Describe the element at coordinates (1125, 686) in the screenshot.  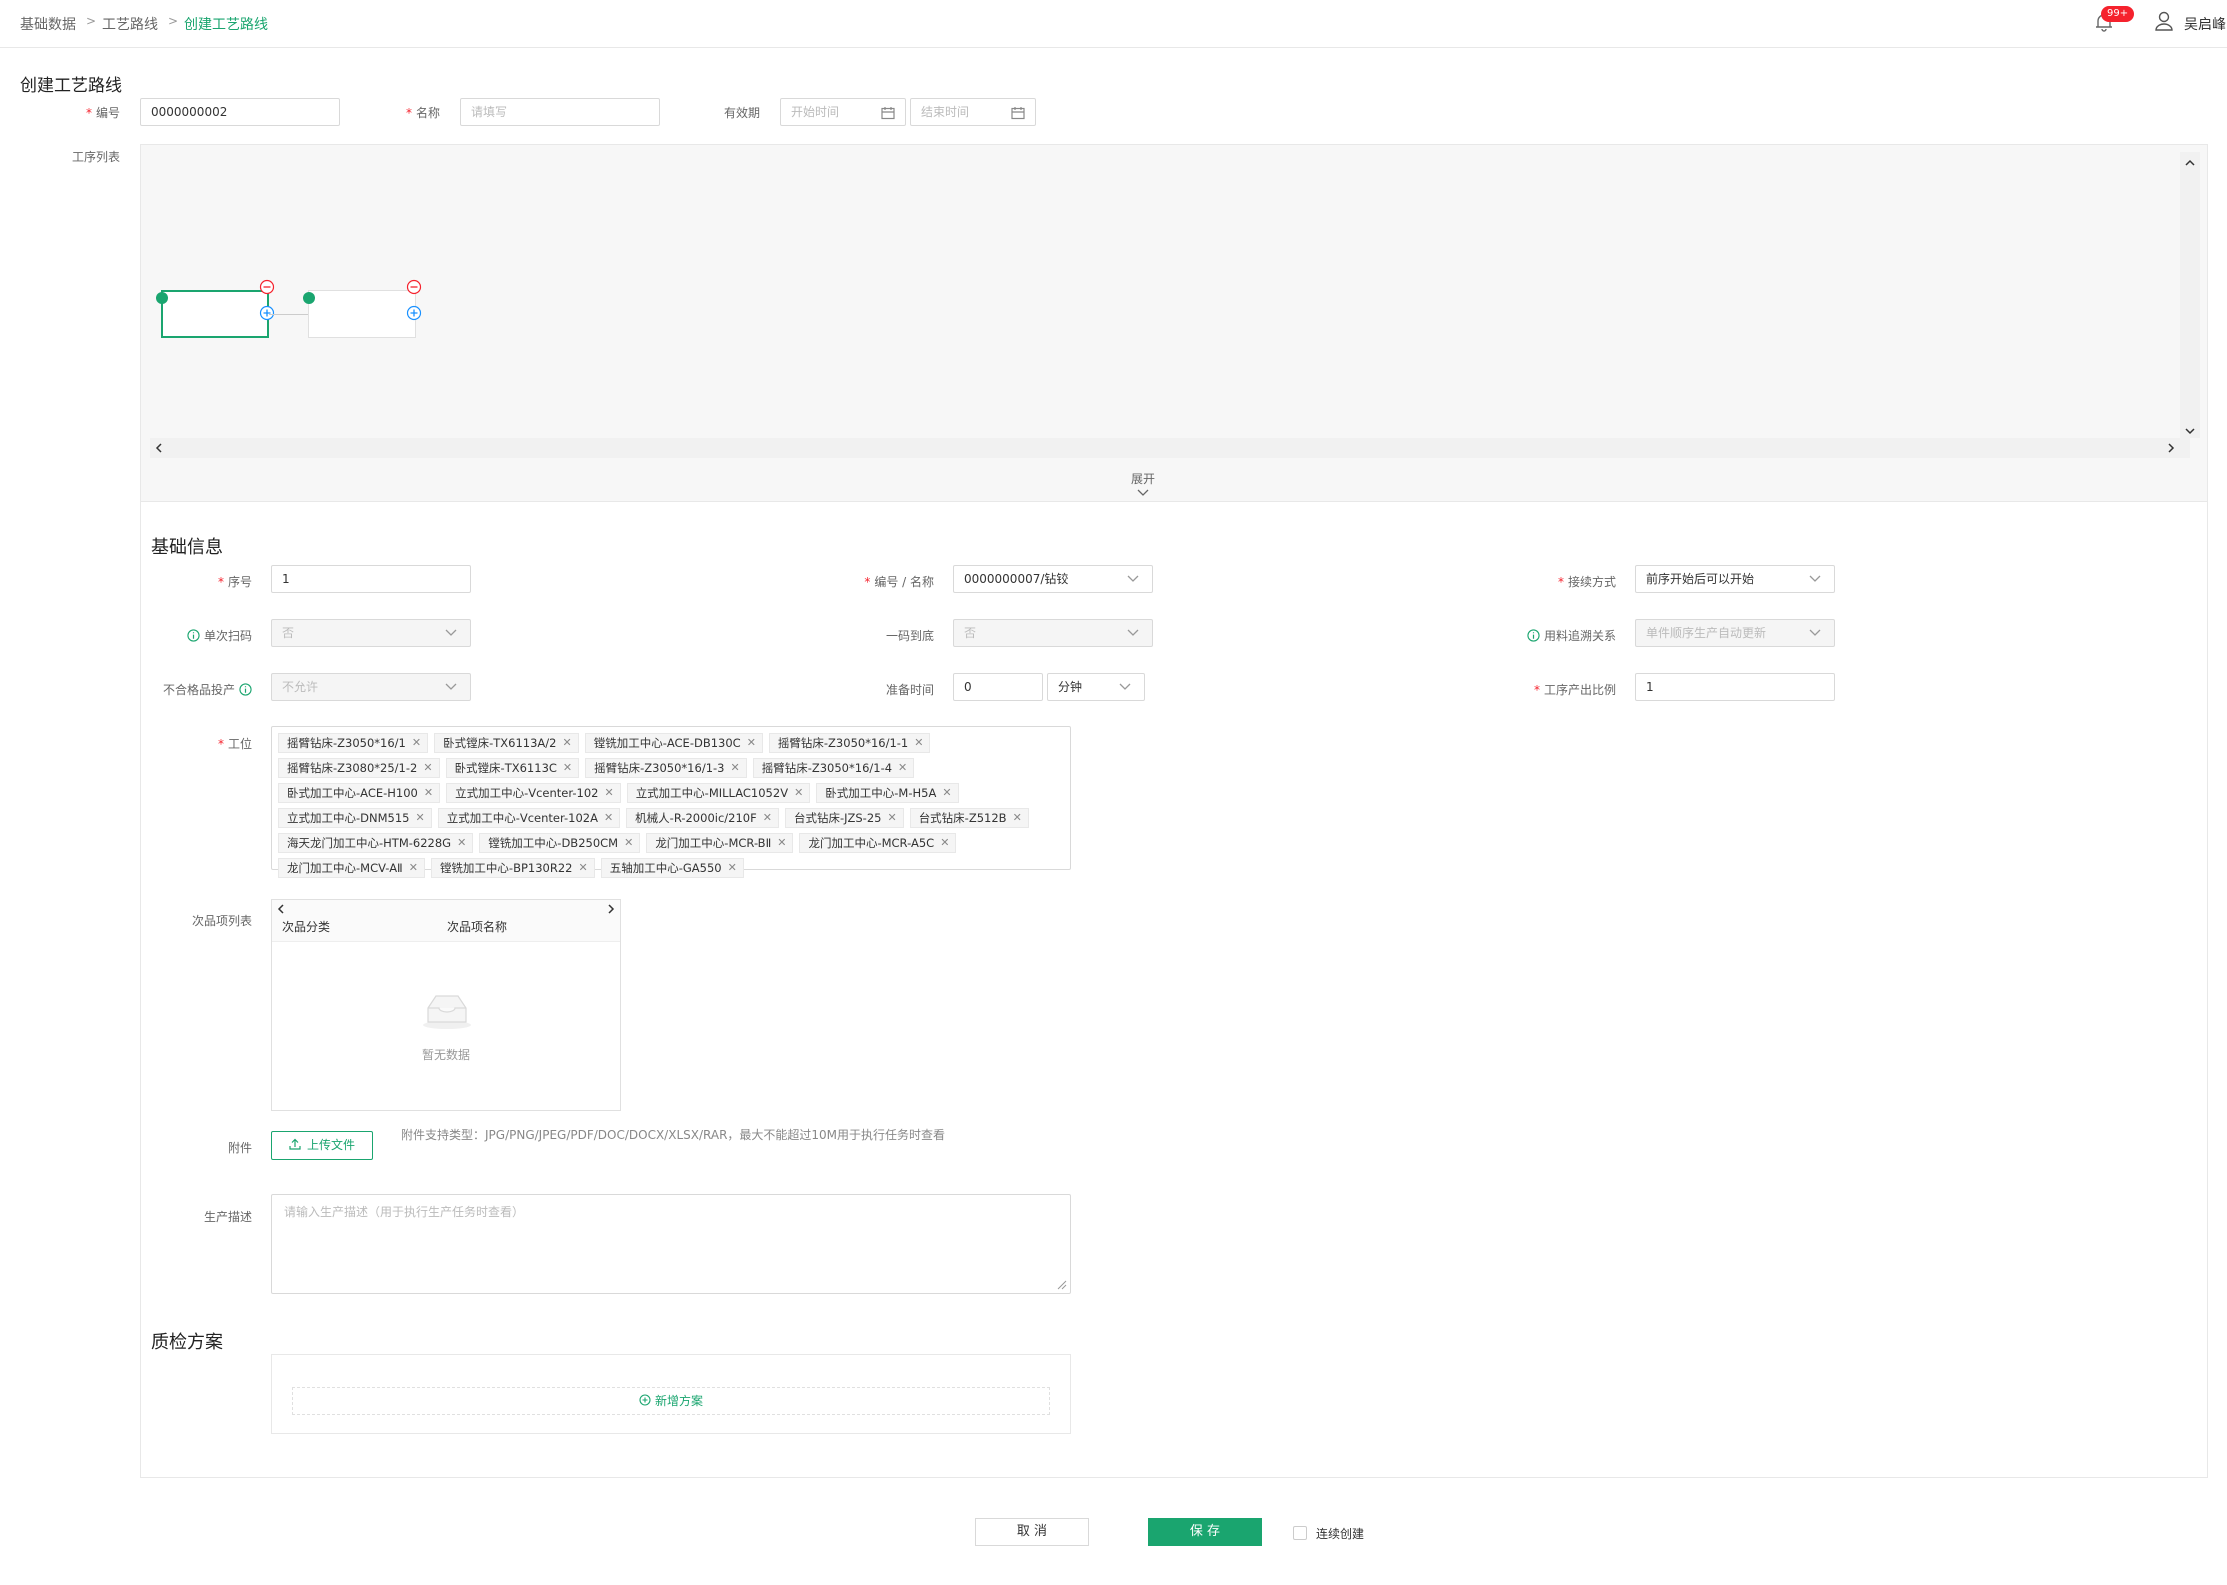
I see `chevron-down-icon` at that location.